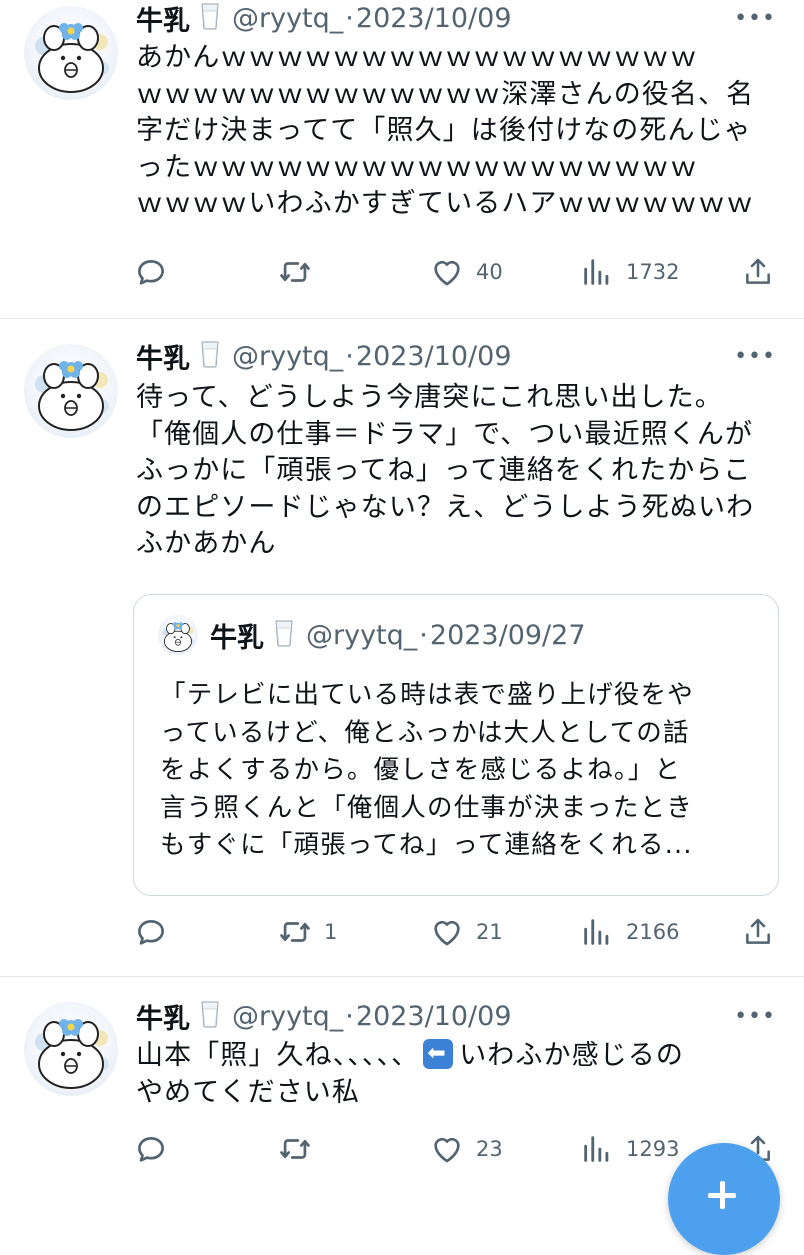  What do you see at coordinates (653, 932) in the screenshot?
I see `view-count: 2166` at bounding box center [653, 932].